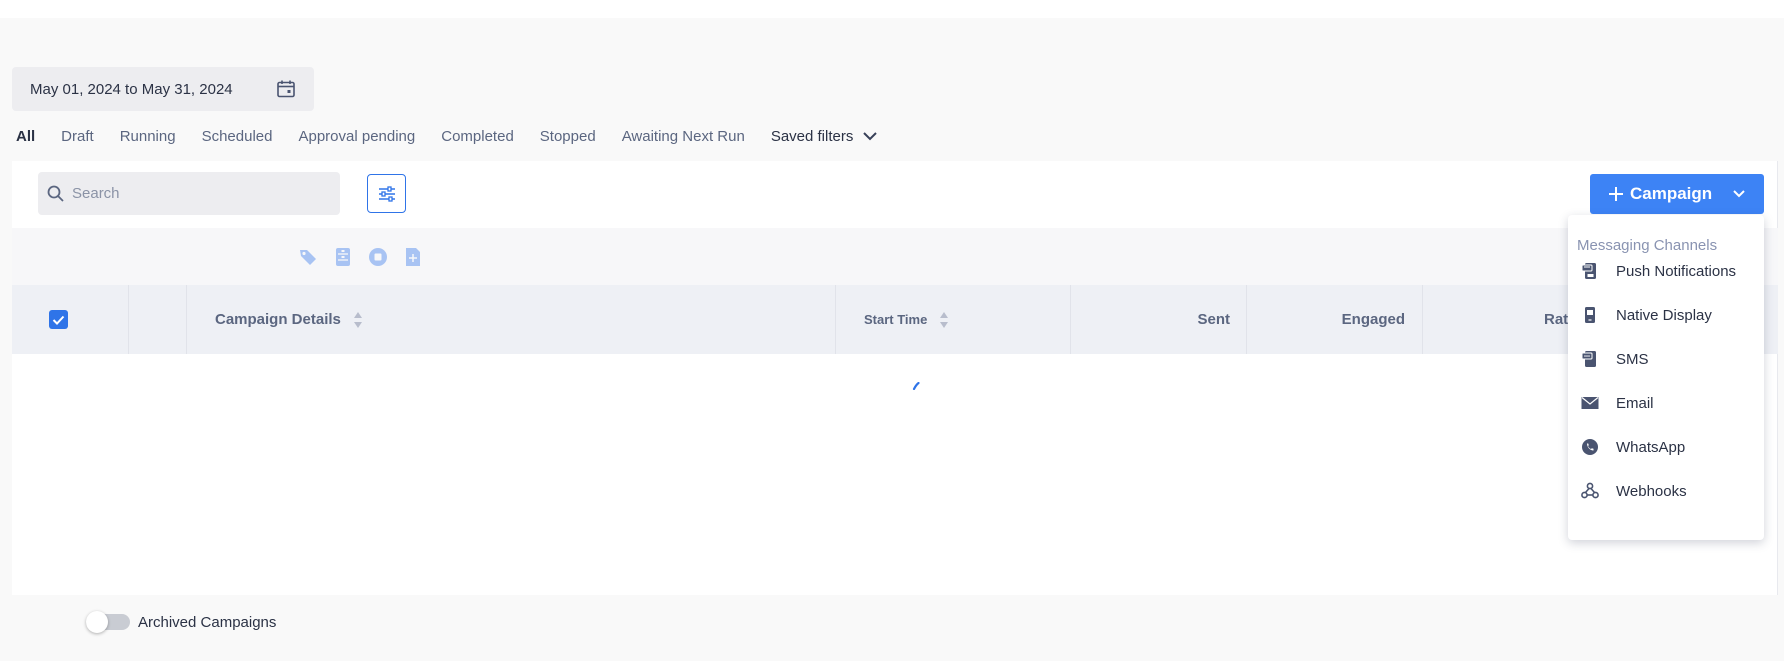 Image resolution: width=1784 pixels, height=661 pixels. I want to click on menu-item-sms: SMS, so click(1666, 359).